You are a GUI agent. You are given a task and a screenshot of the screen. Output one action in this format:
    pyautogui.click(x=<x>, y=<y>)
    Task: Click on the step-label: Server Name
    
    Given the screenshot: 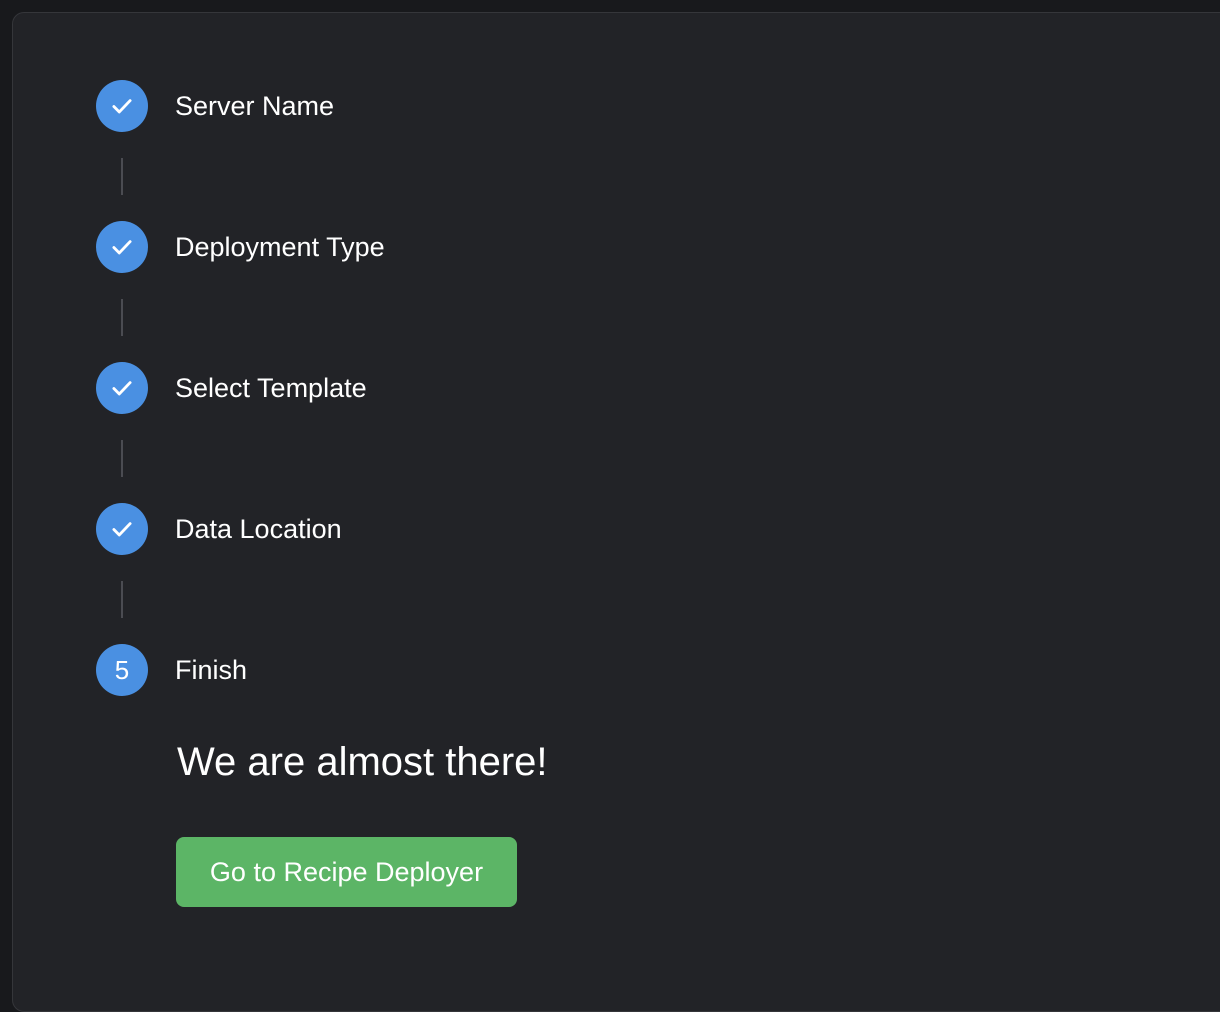 What is the action you would take?
    pyautogui.click(x=255, y=105)
    